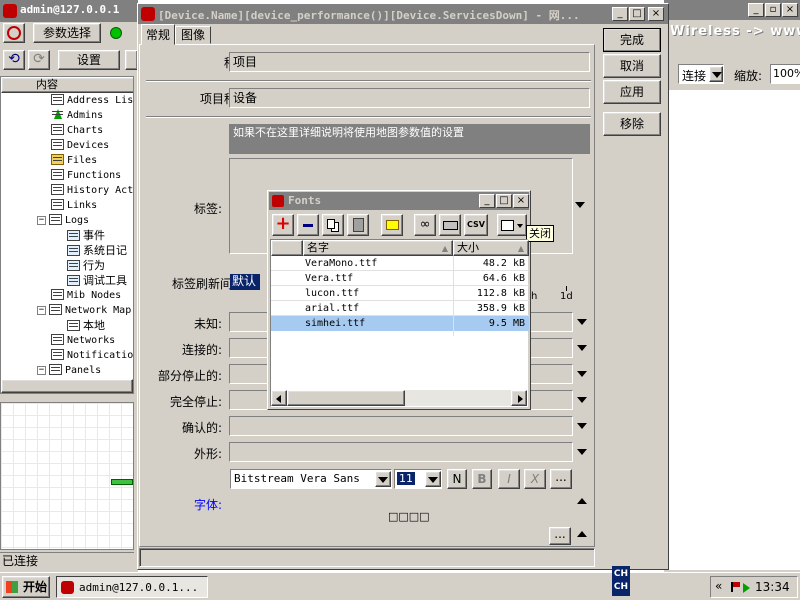 The image size is (800, 600). Describe the element at coordinates (632, 124) in the screenshot. I see `remove-button: 移除` at that location.